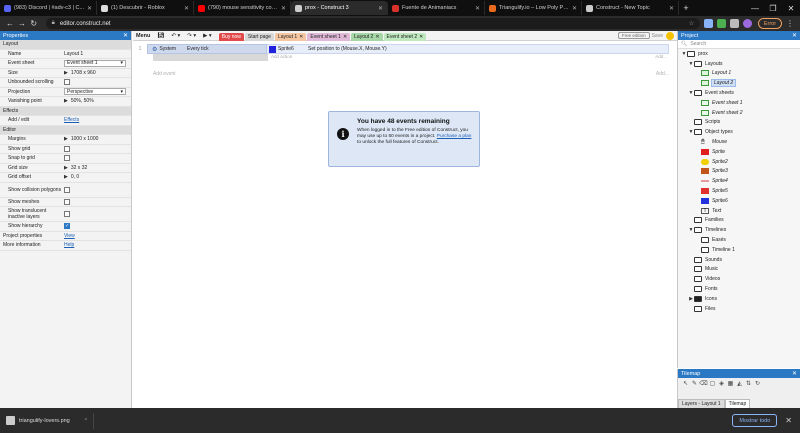 The width and height of the screenshot is (800, 433). Describe the element at coordinates (65, 140) in the screenshot. I see `property-row: Margins ▶ 1000 x 1000` at that location.